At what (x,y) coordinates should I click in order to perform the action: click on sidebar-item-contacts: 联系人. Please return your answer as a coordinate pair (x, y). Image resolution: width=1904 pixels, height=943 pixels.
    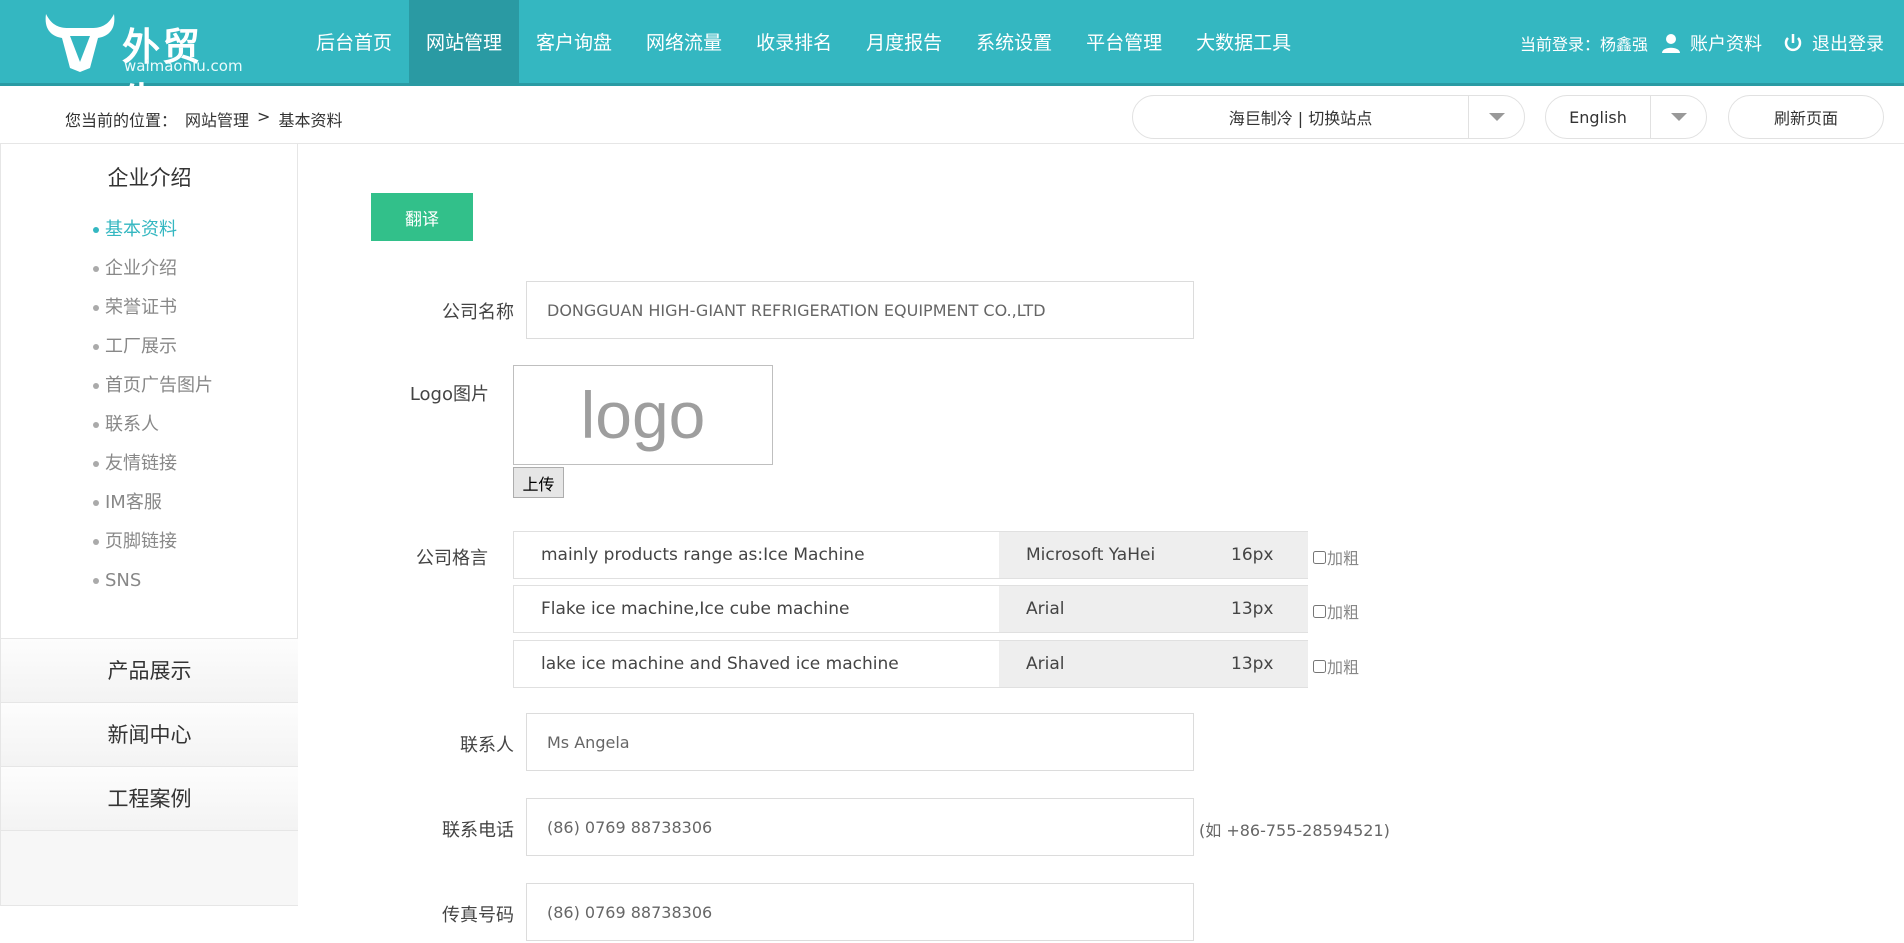
    Looking at the image, I should click on (153, 424).